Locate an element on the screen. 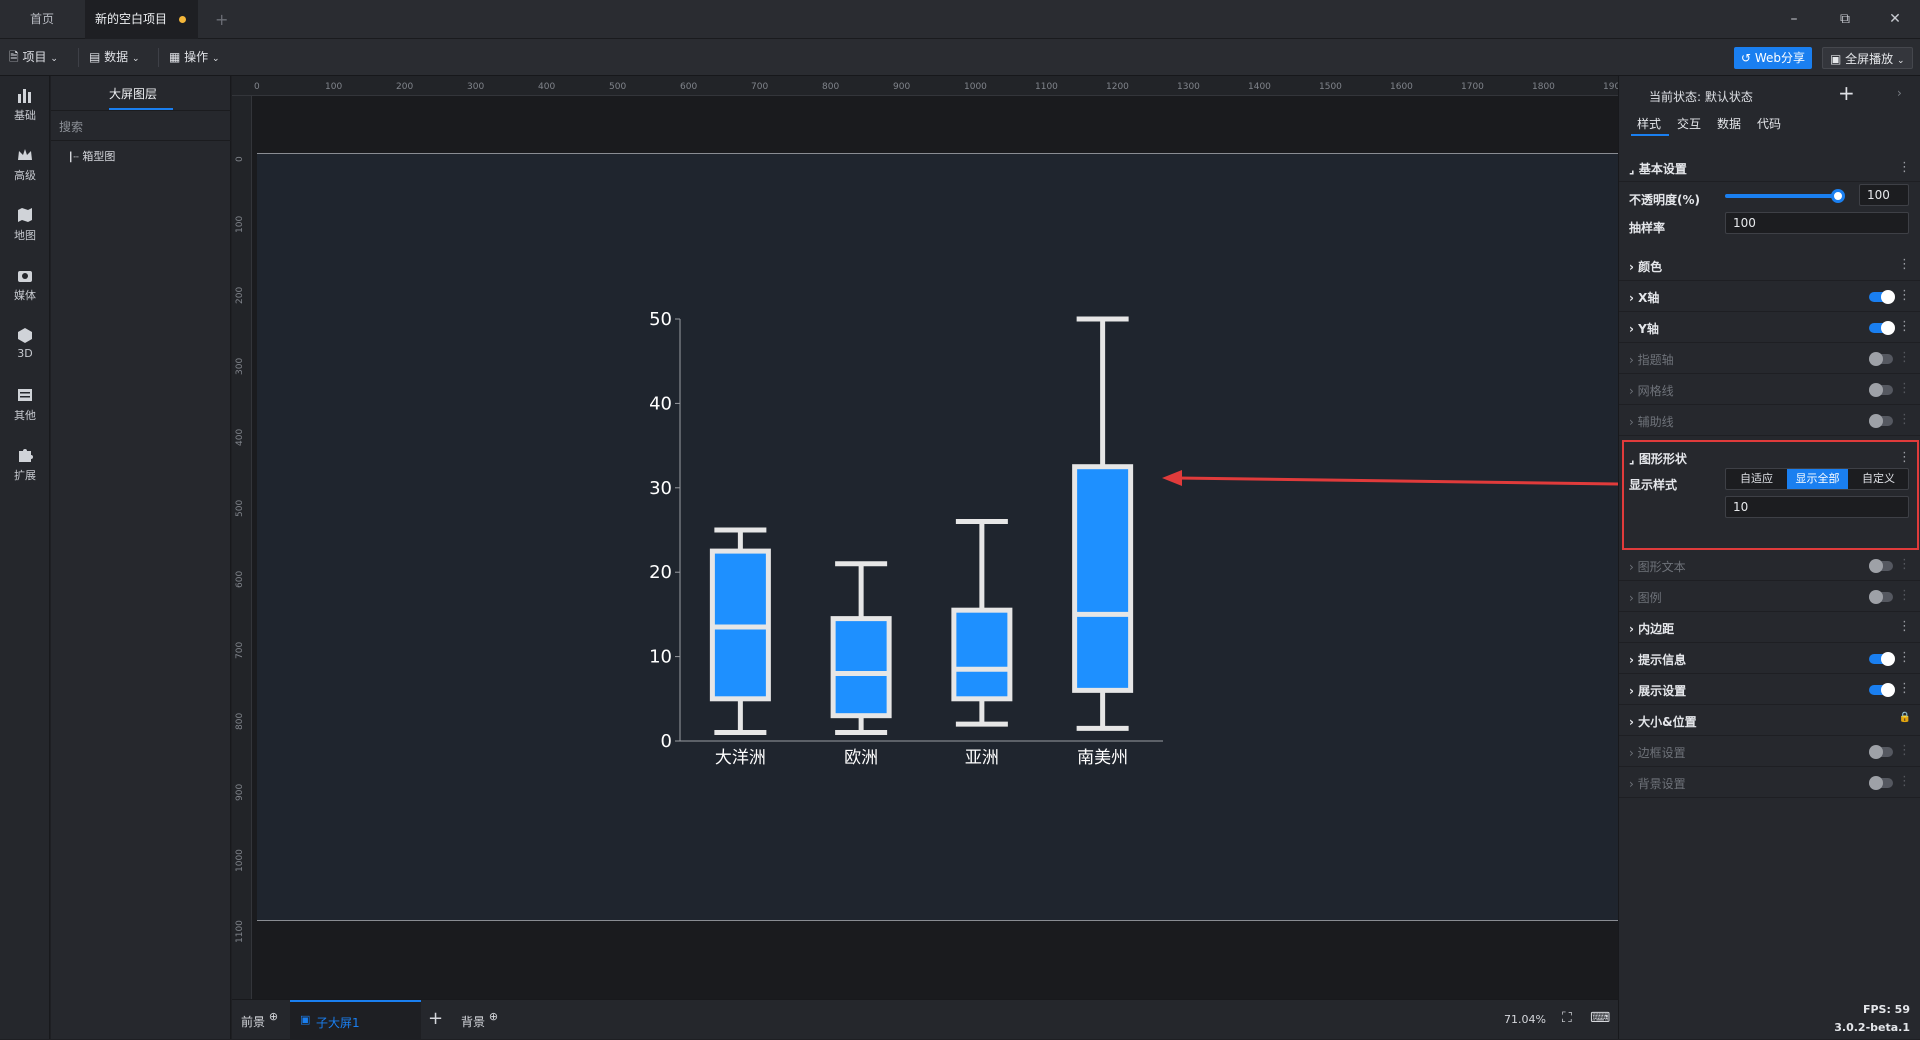 This screenshot has width=1920, height=1040. zoom-level: 71.04% is located at coordinates (1525, 1019).